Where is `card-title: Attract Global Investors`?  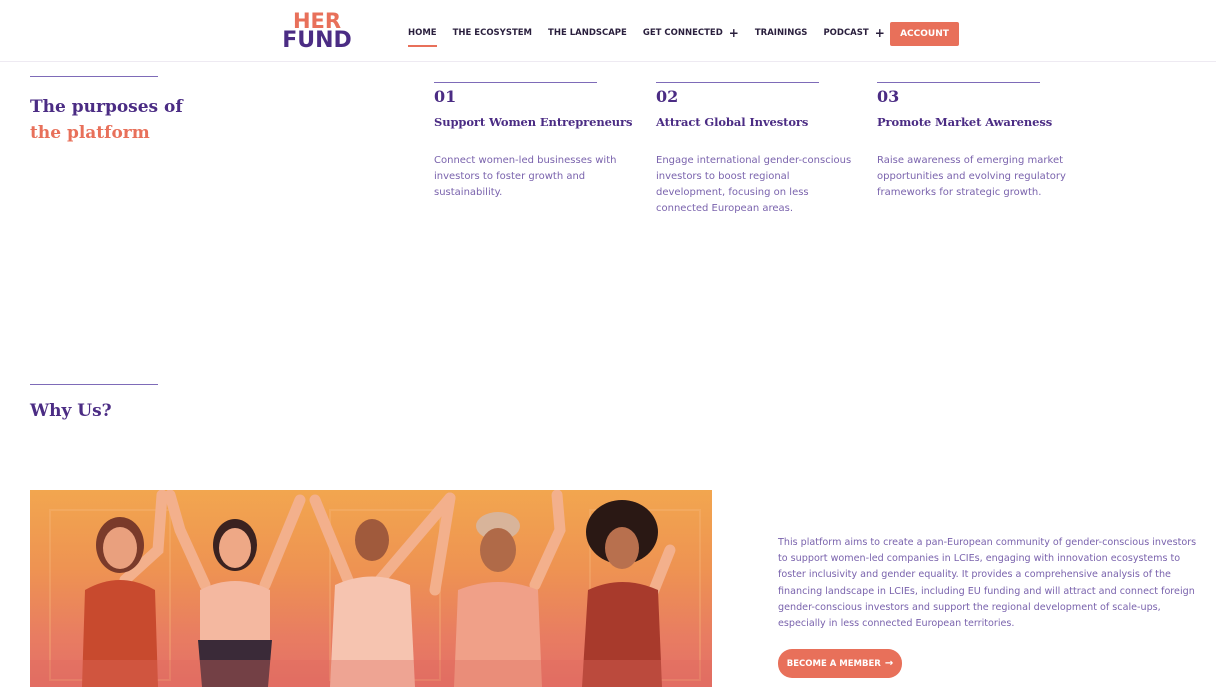
card-title: Attract Global Investors is located at coordinates (732, 122).